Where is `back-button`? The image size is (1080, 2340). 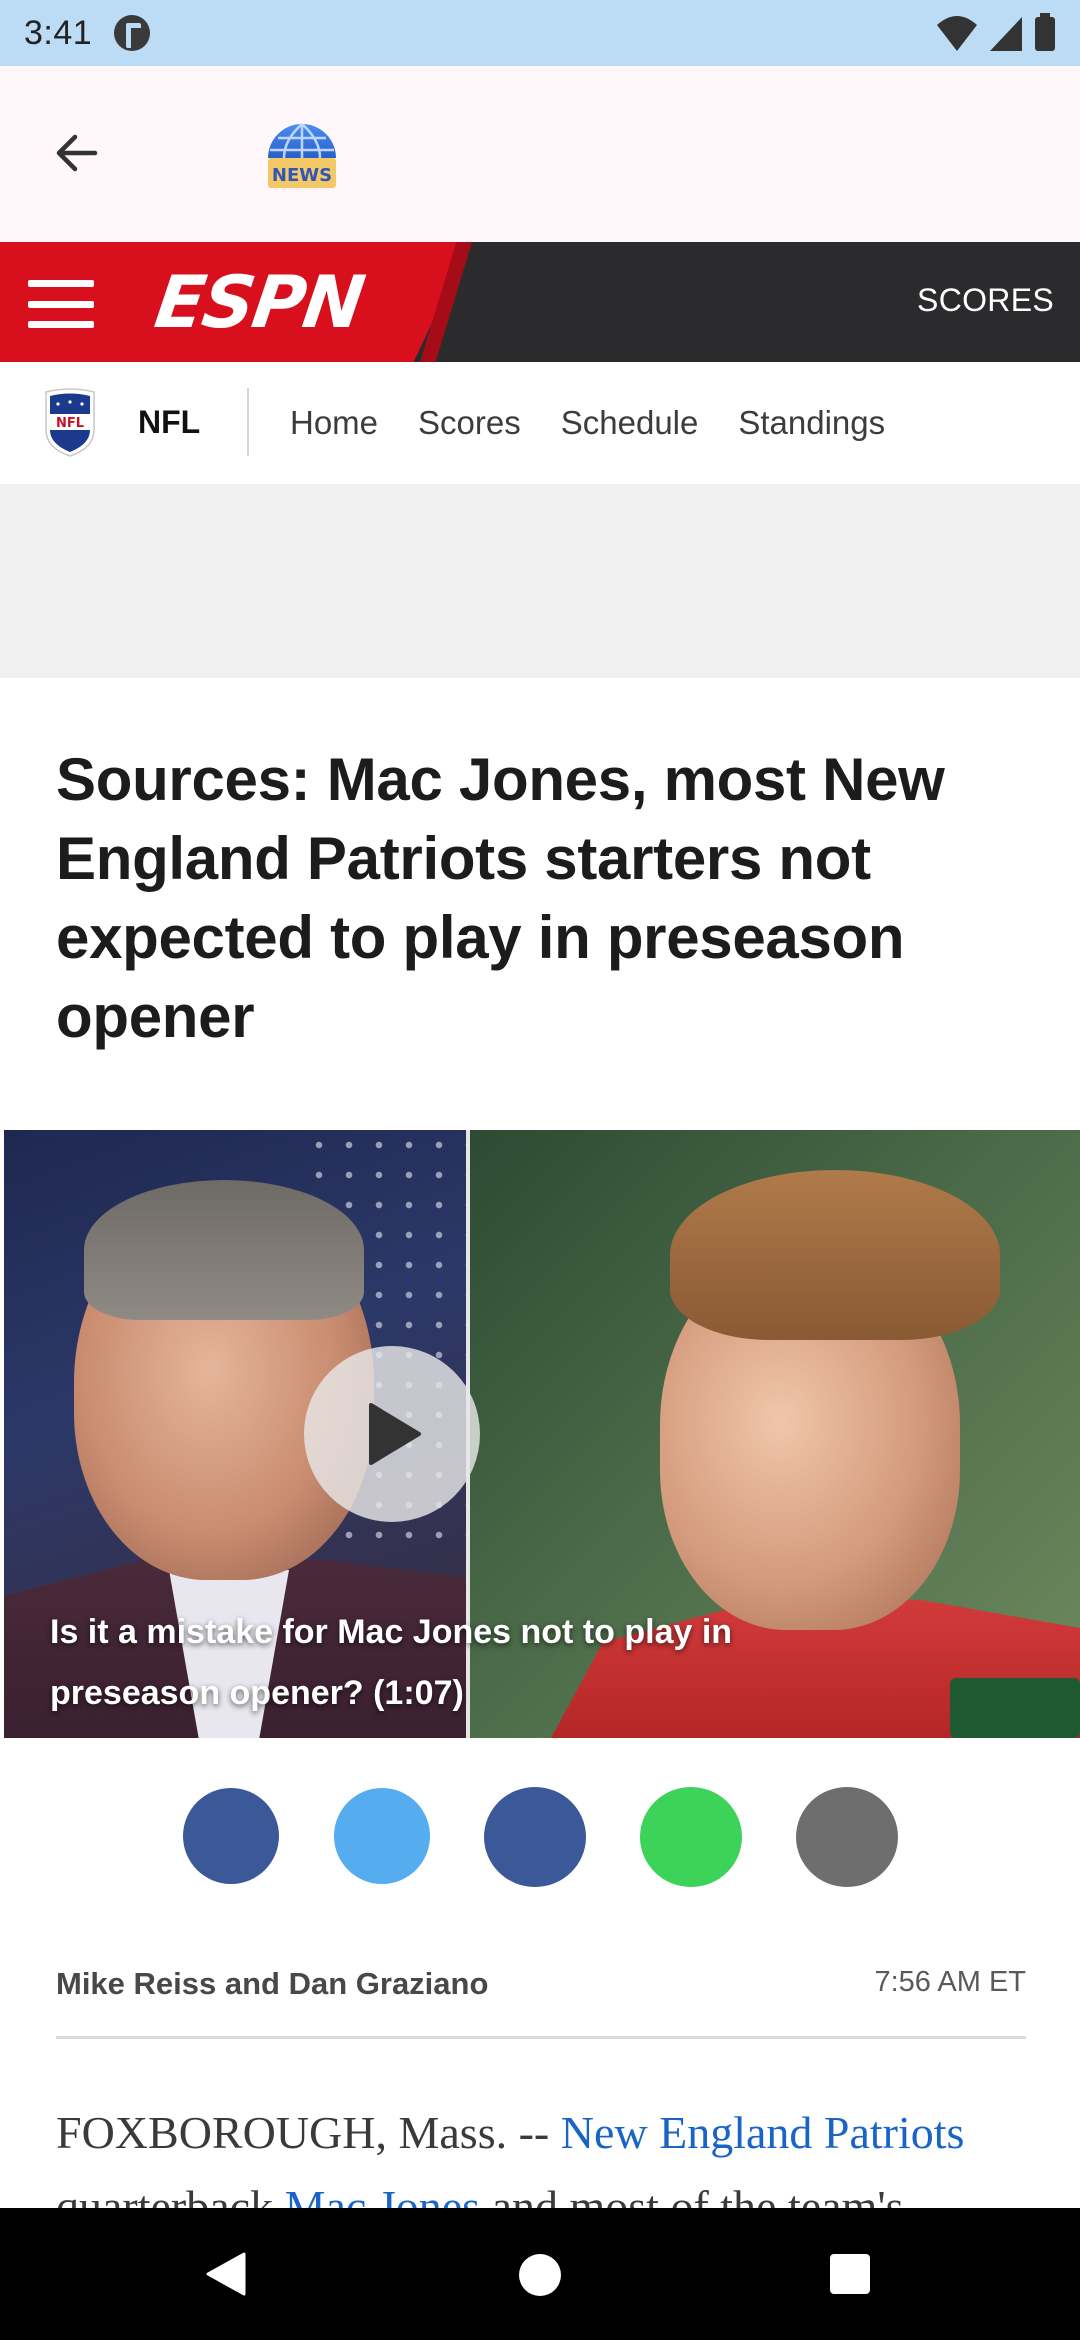
back-button is located at coordinates (77, 153).